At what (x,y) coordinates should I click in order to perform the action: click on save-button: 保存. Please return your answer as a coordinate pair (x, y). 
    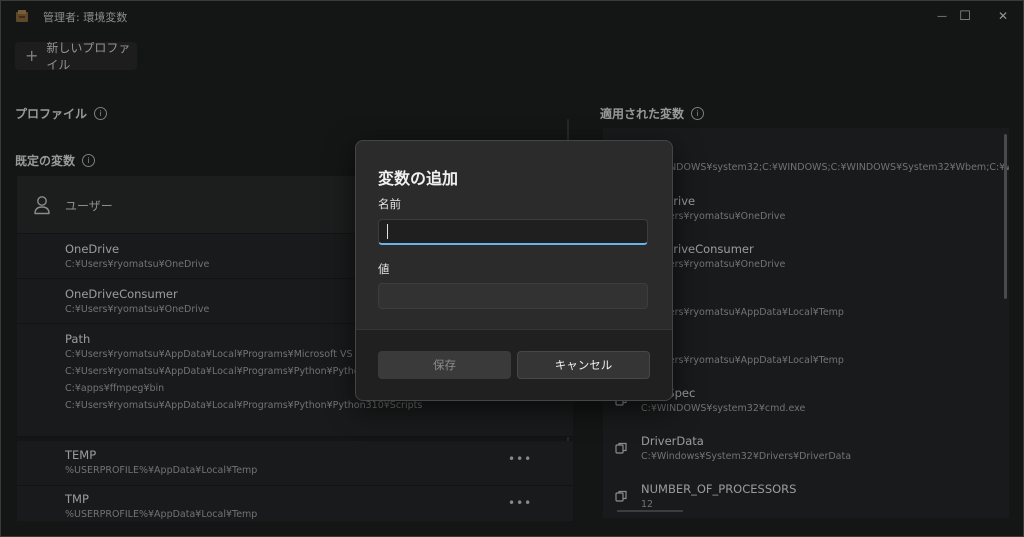
    Looking at the image, I should click on (444, 365).